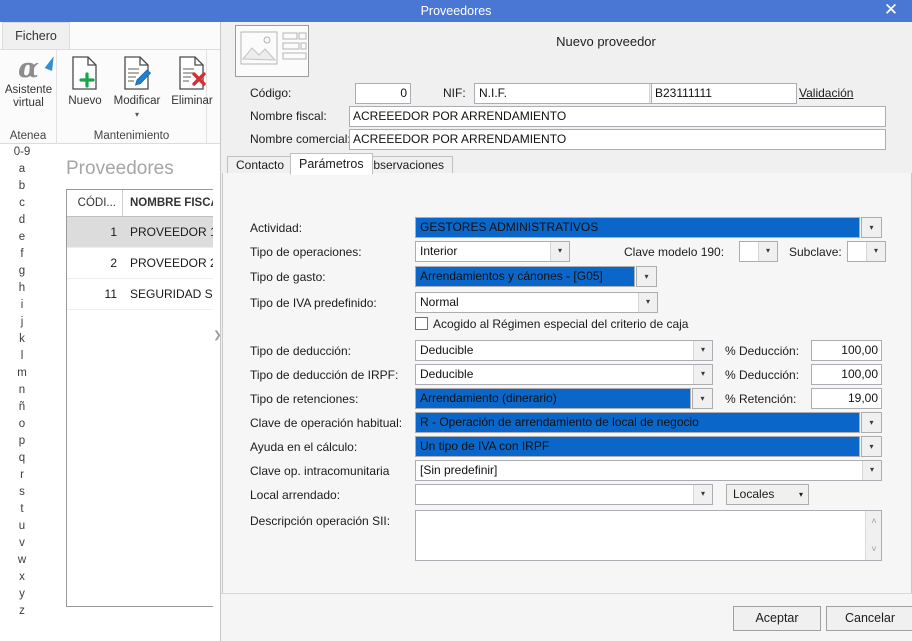  What do you see at coordinates (22, 577) in the screenshot?
I see `alpha-index-letter-x: x` at bounding box center [22, 577].